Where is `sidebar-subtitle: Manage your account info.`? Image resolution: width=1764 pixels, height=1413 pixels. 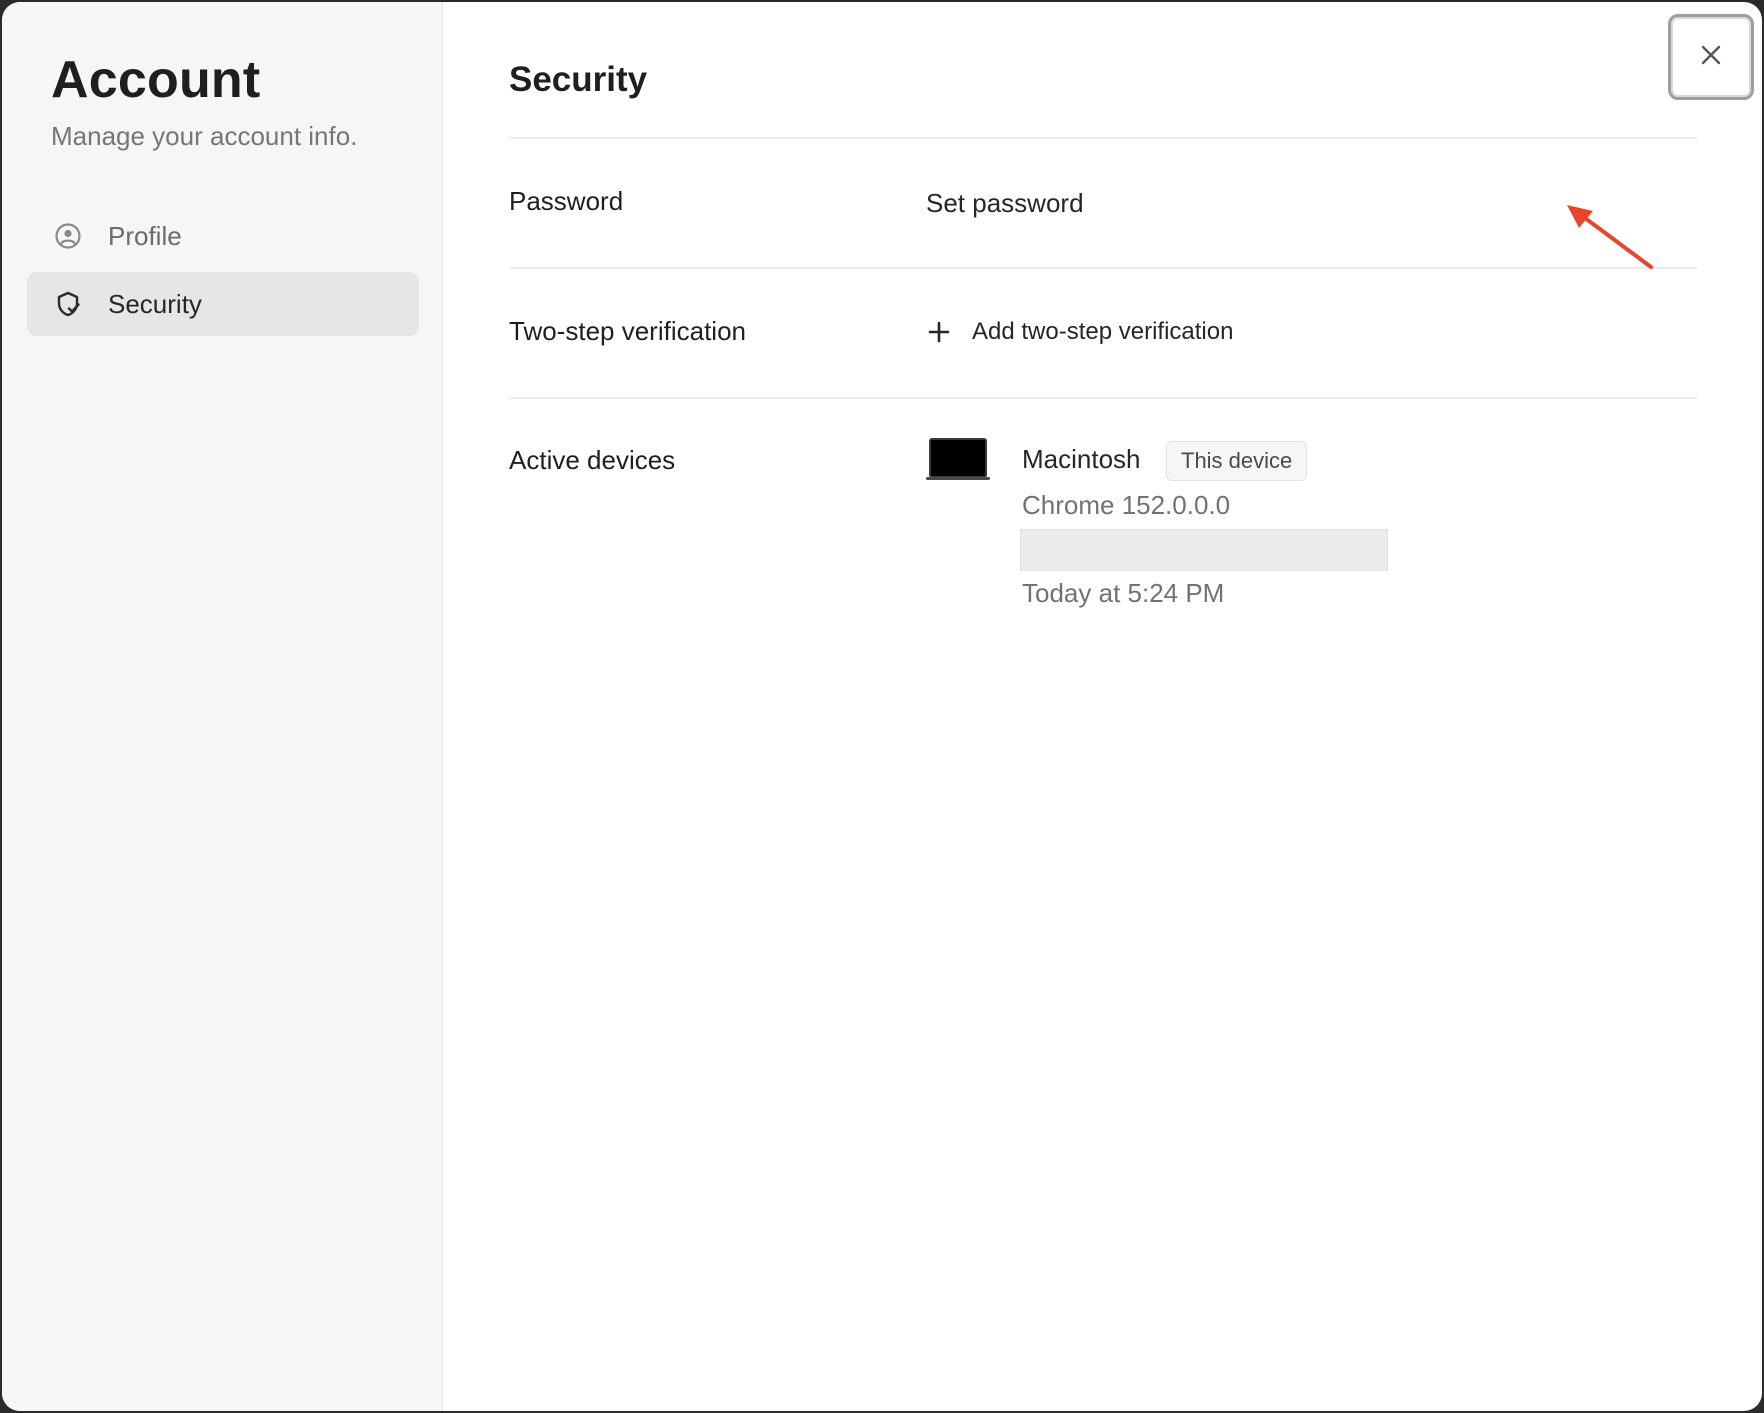 sidebar-subtitle: Manage your account info. is located at coordinates (204, 136).